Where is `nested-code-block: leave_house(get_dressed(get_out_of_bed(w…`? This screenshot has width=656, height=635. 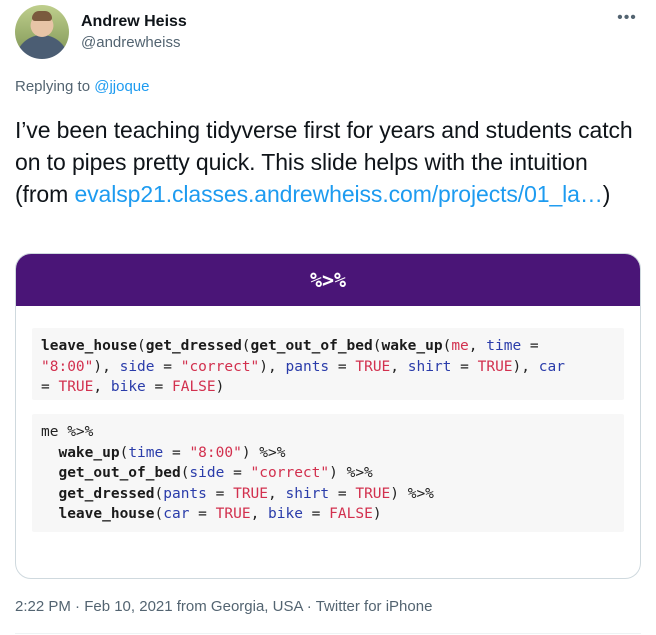
nested-code-block: leave_house(get_dressed(get_out_of_bed(w… is located at coordinates (328, 364).